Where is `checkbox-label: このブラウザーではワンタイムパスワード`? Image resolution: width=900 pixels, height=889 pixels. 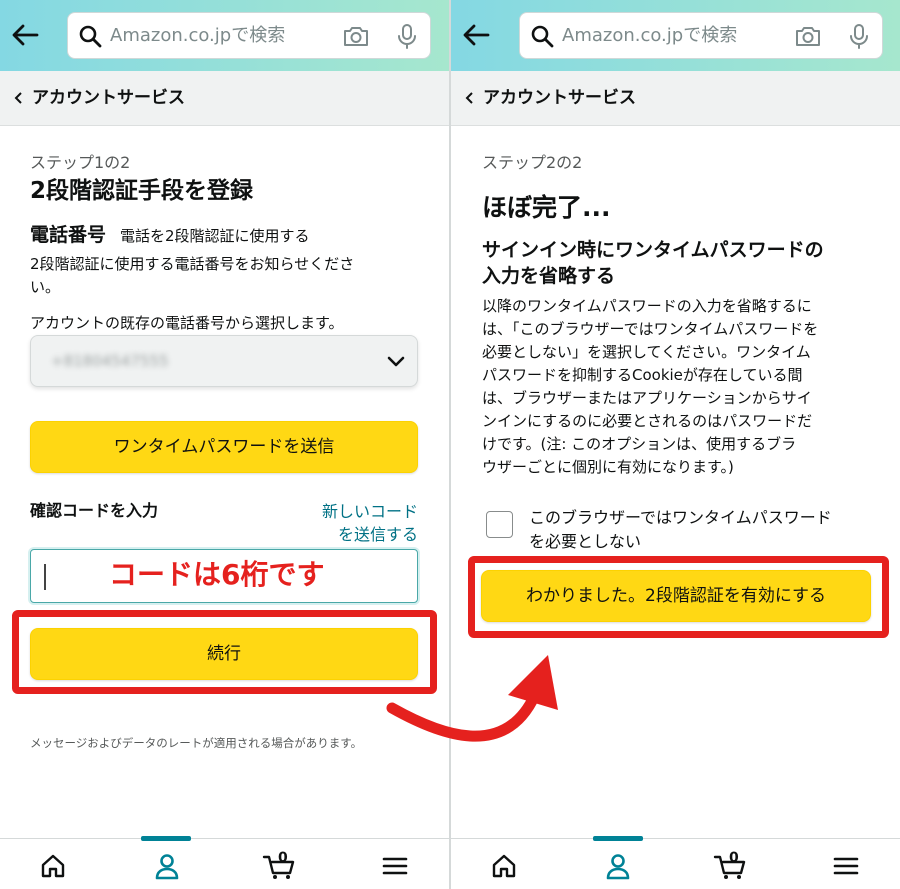 checkbox-label: このブラウザーではワンタイムパスワード is located at coordinates (680, 518).